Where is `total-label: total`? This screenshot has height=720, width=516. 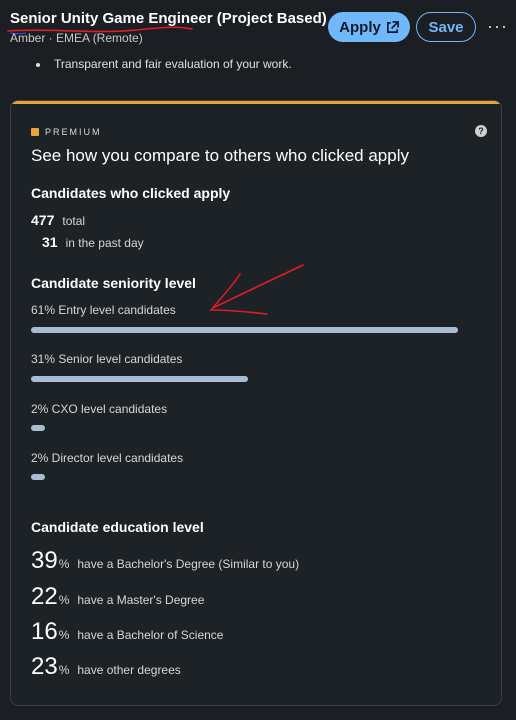
total-label: total is located at coordinates (74, 221).